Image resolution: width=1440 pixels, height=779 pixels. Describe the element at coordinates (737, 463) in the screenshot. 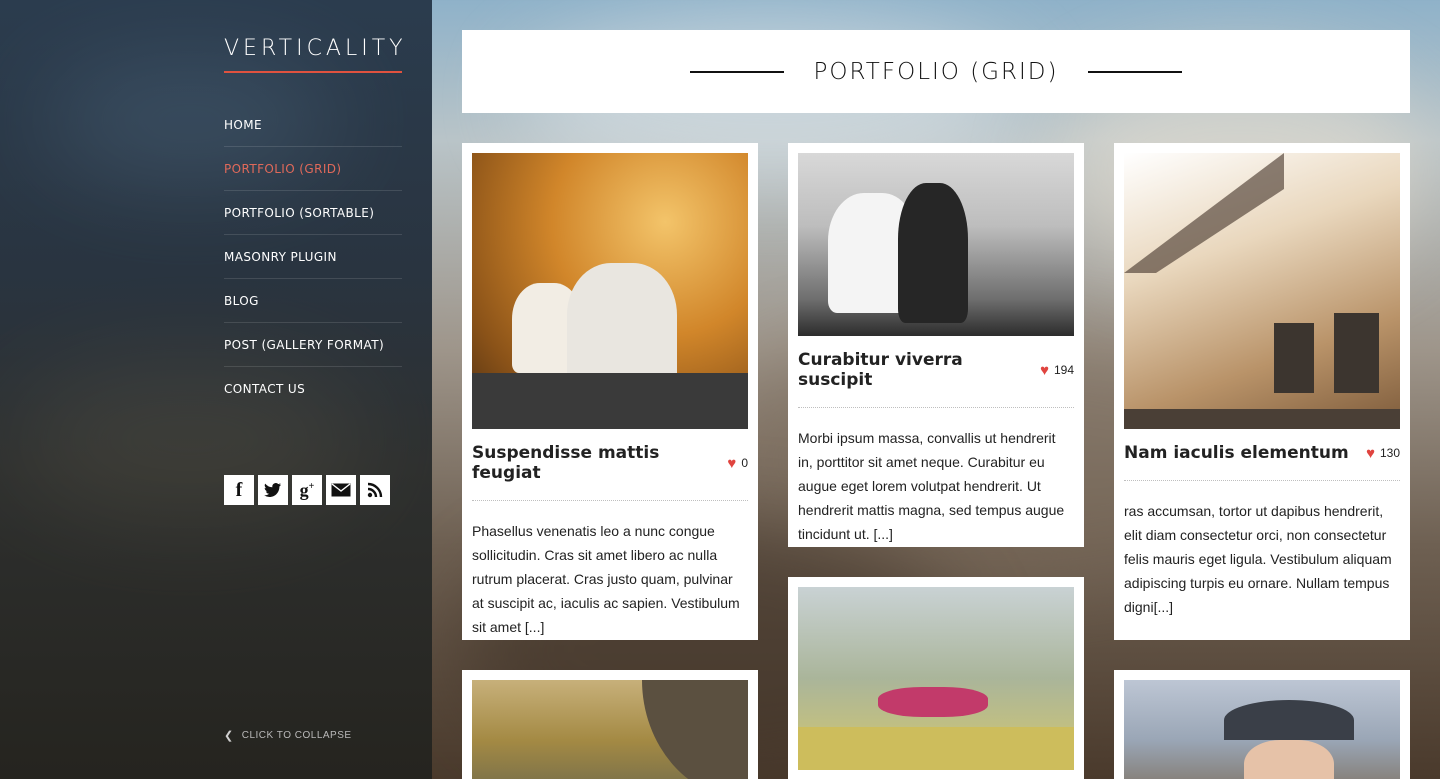

I see `like-button: ♥ 0` at that location.